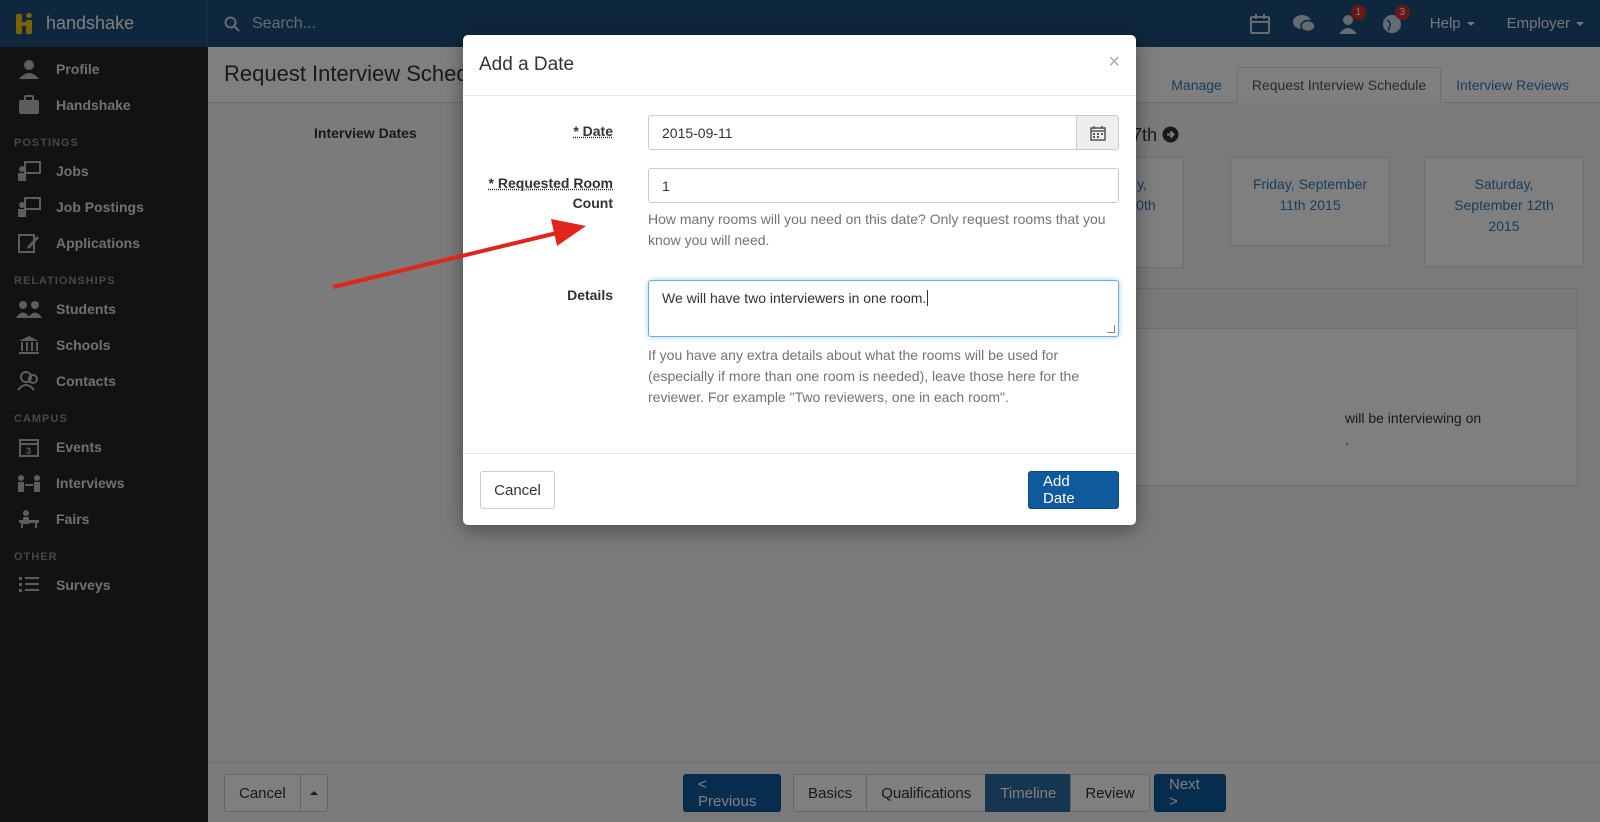 This screenshot has width=1600, height=822. I want to click on modal-cancel-button: Cancel, so click(517, 490).